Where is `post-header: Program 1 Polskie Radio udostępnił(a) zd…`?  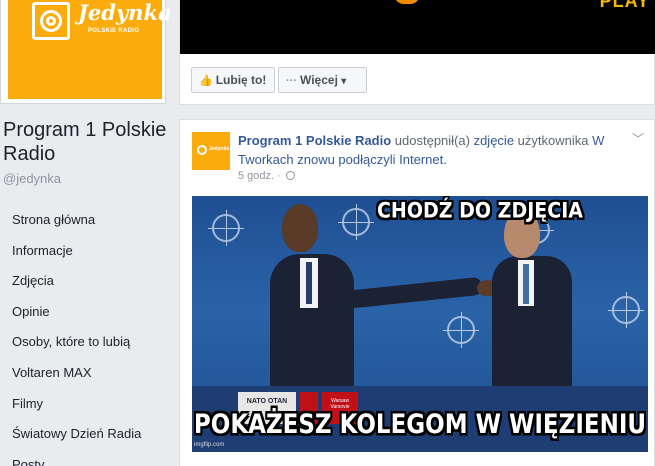
post-header: Program 1 Polskie Radio udostępnił(a) zd… is located at coordinates (433, 150).